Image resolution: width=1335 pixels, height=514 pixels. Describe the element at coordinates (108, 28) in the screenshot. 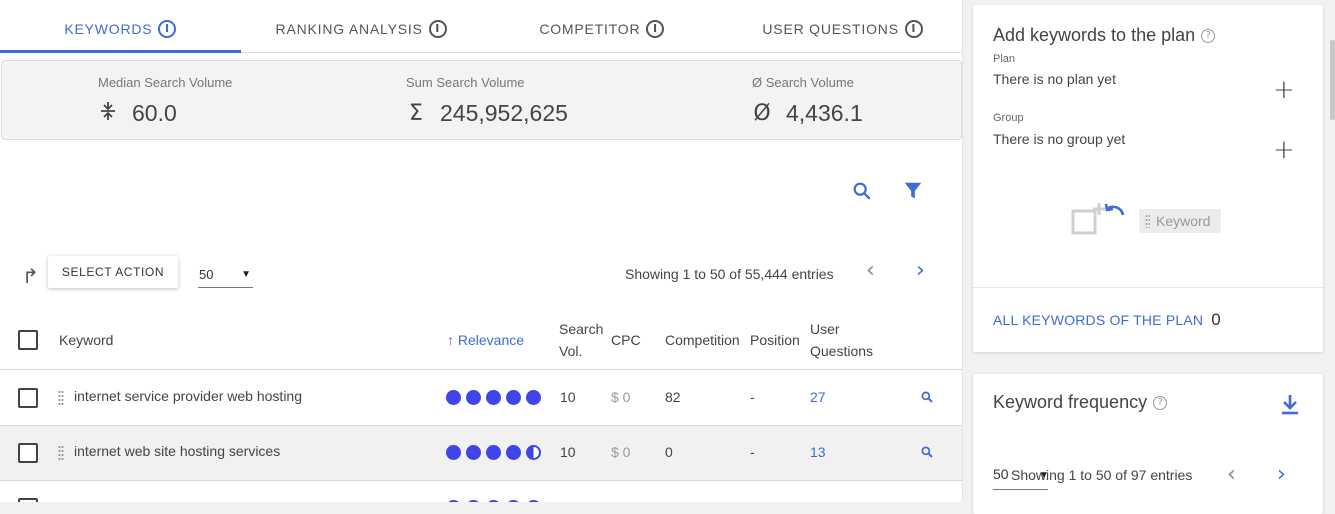

I see `tab-label: KEYWORDS` at that location.